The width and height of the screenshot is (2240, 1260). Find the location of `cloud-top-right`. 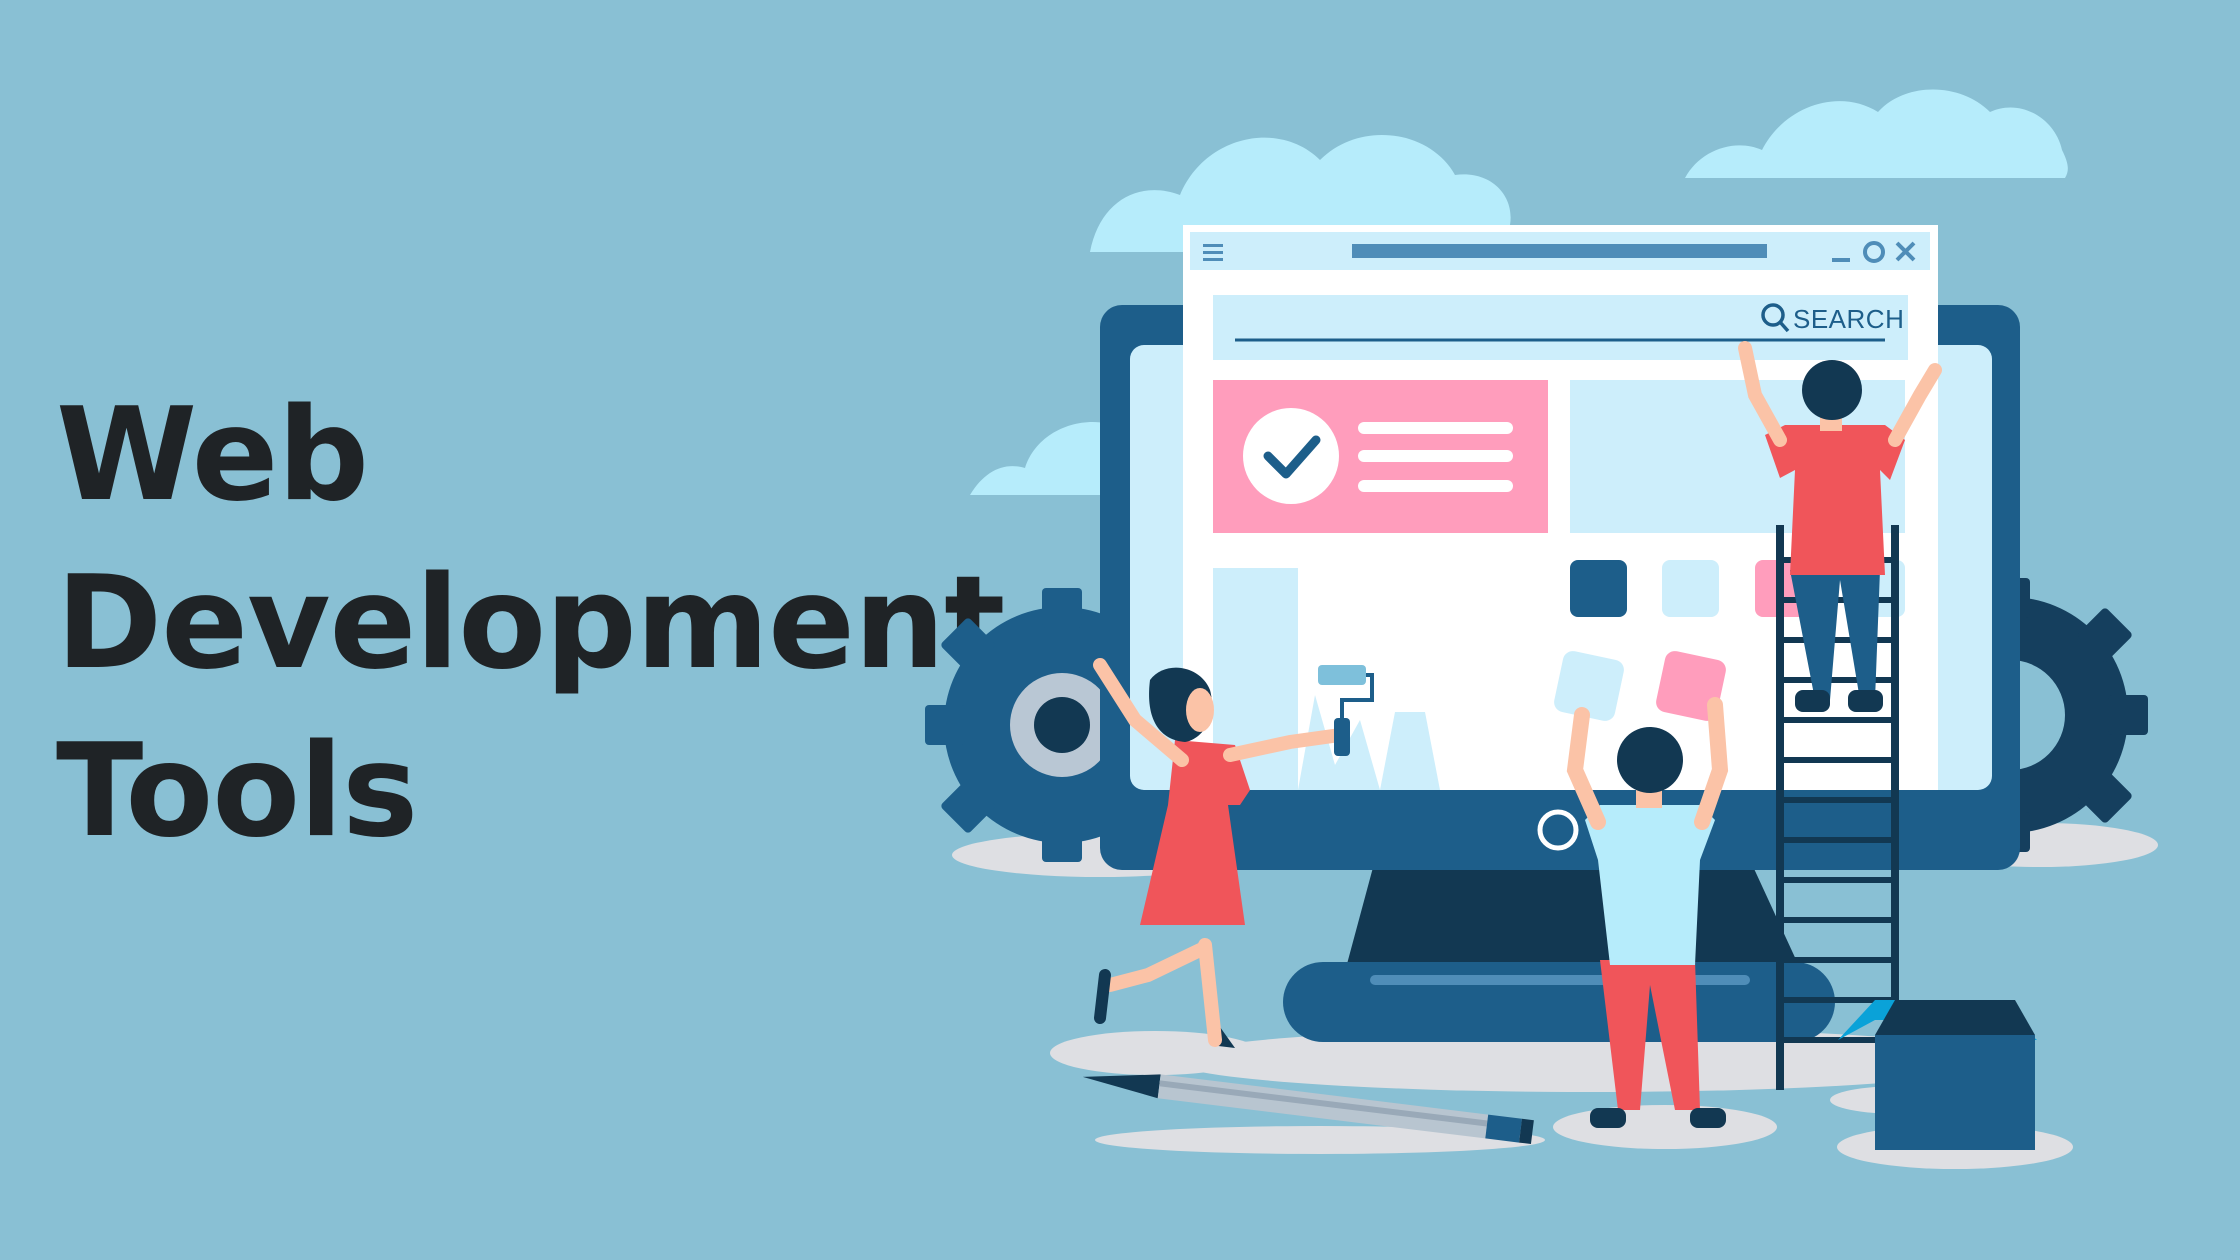

cloud-top-right is located at coordinates (1876, 133).